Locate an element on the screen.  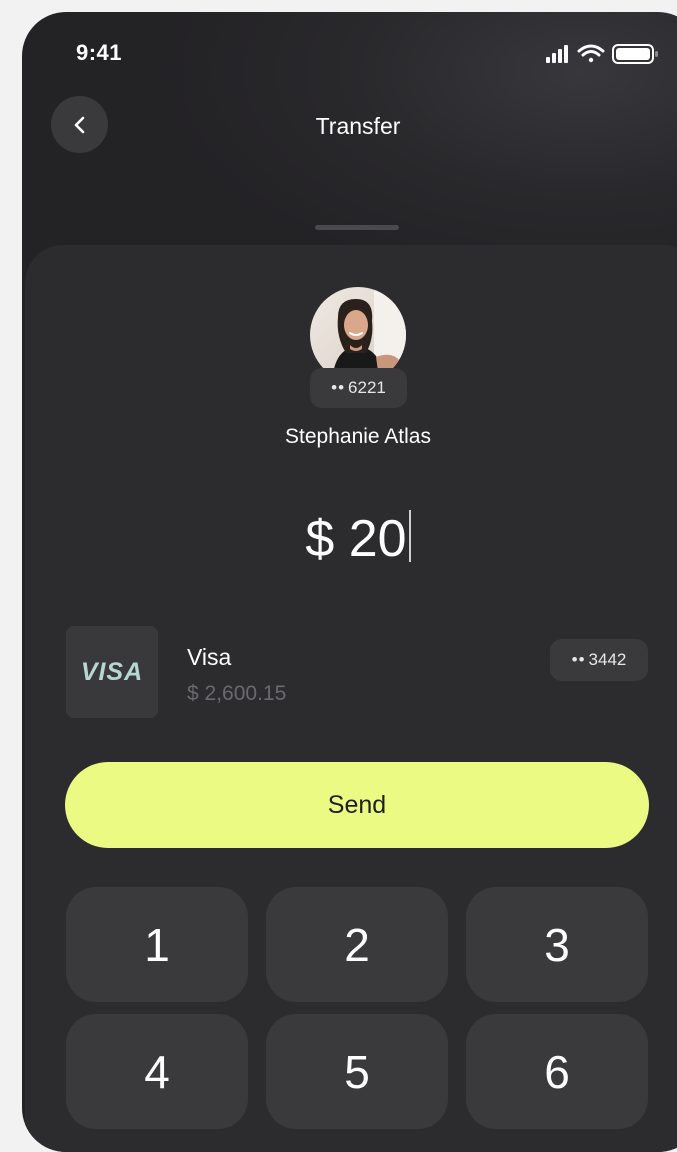
keypad-key-3: 3 is located at coordinates (557, 944).